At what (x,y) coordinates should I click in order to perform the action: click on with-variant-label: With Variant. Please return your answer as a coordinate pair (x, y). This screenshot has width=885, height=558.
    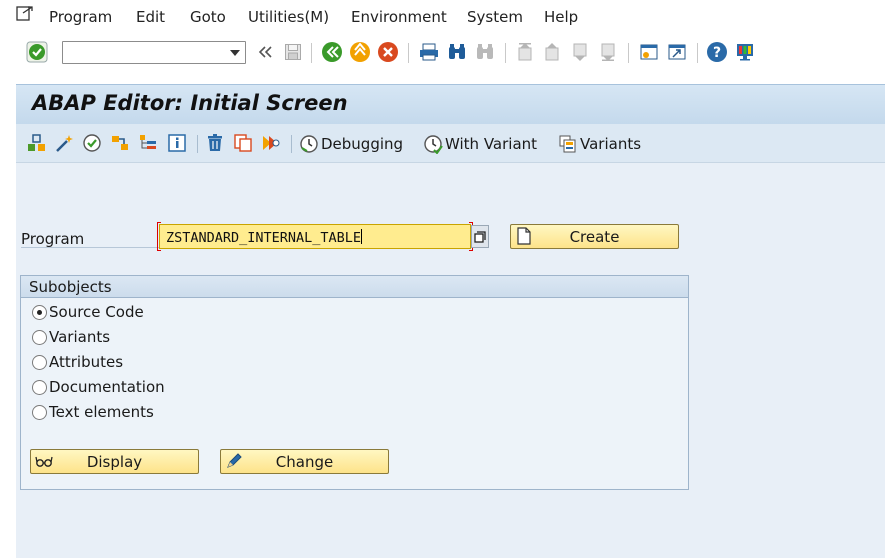
    Looking at the image, I should click on (491, 144).